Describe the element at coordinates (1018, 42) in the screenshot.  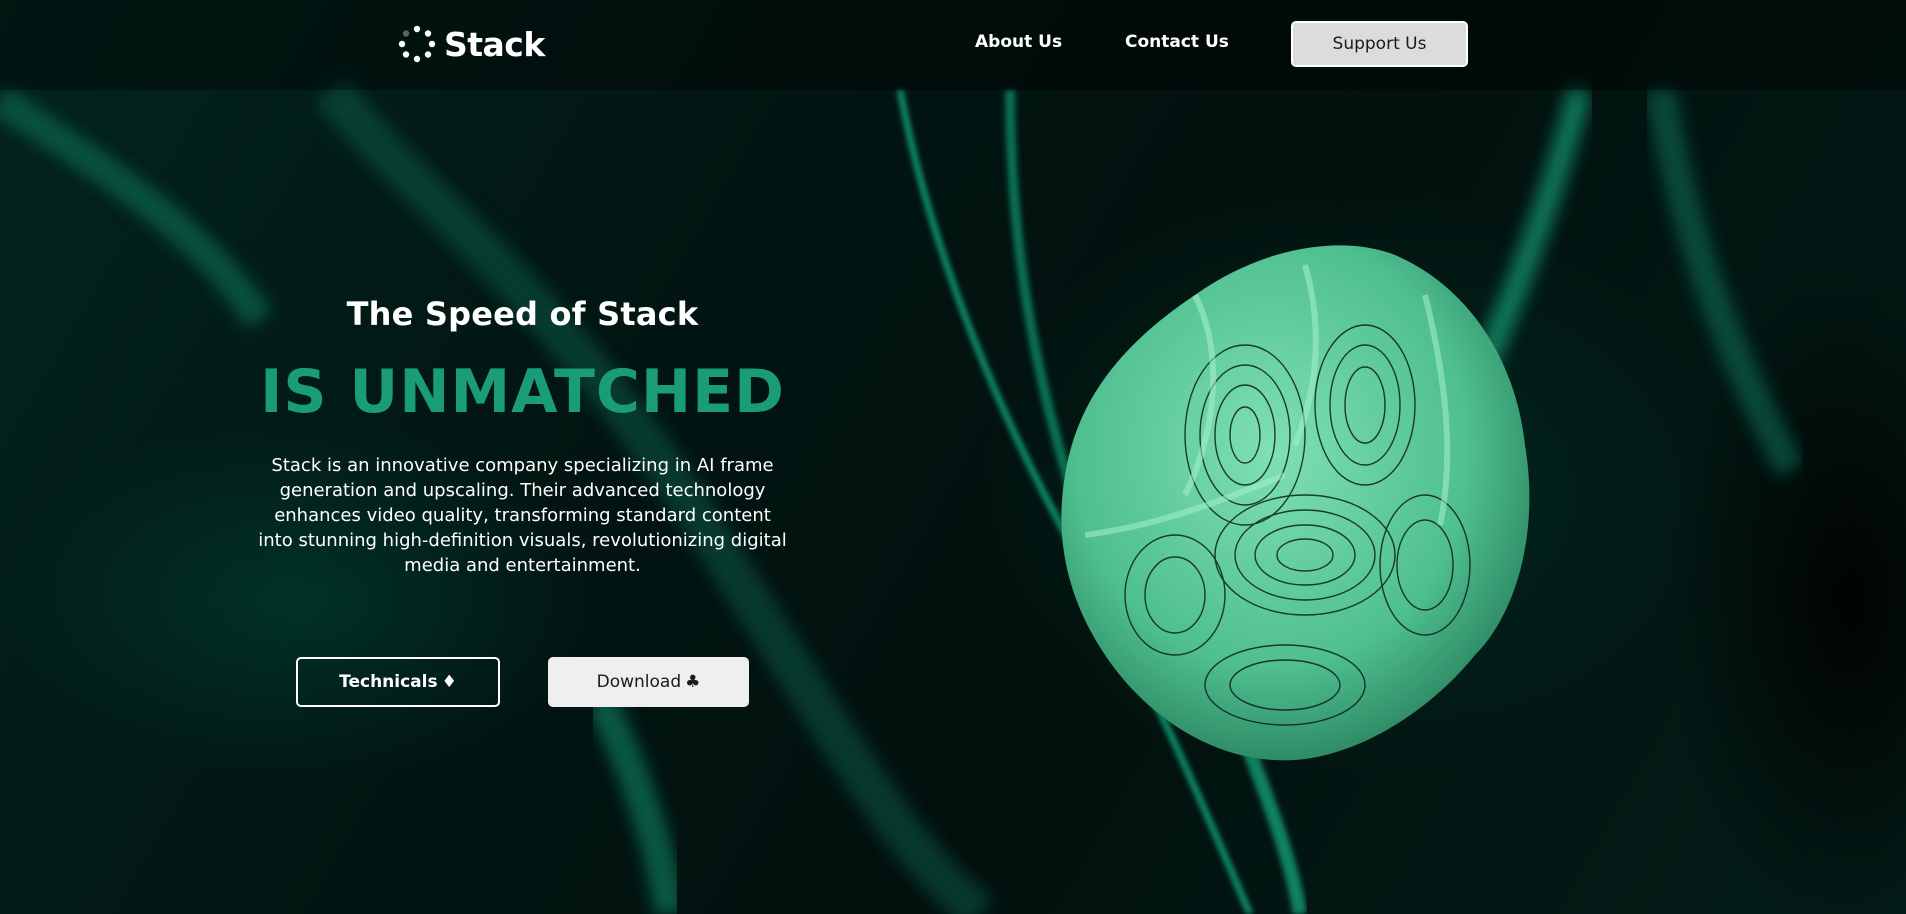
I see `nav-about-link: About Us` at that location.